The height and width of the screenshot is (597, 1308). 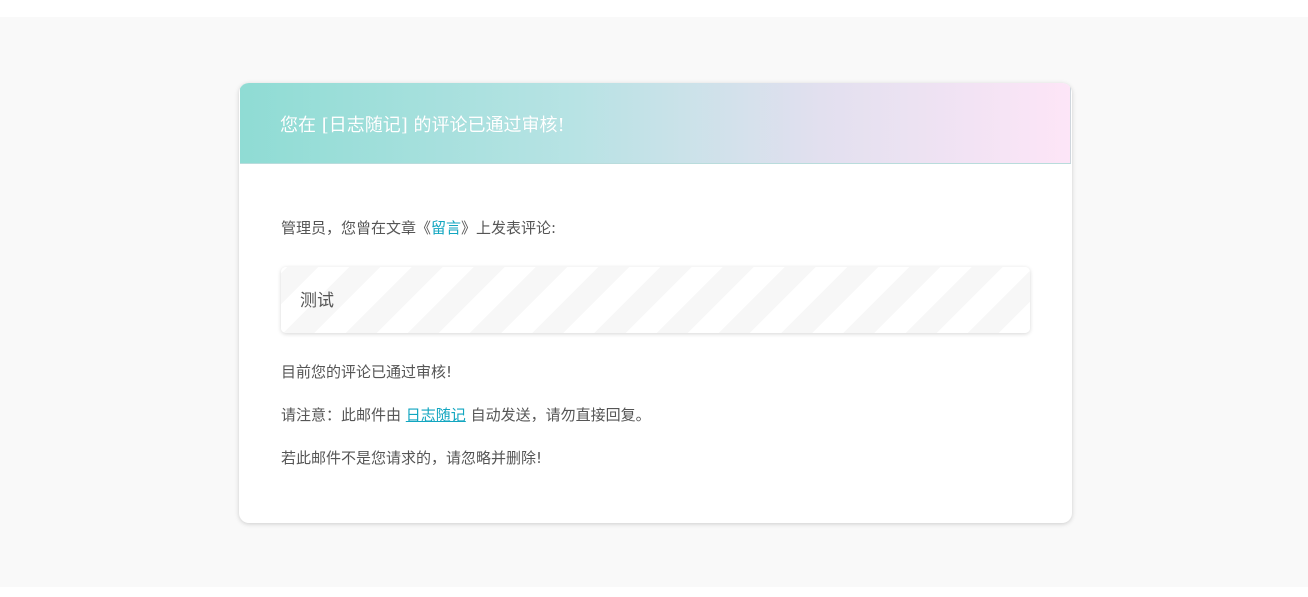 I want to click on site-link: 日志随记, so click(x=436, y=415).